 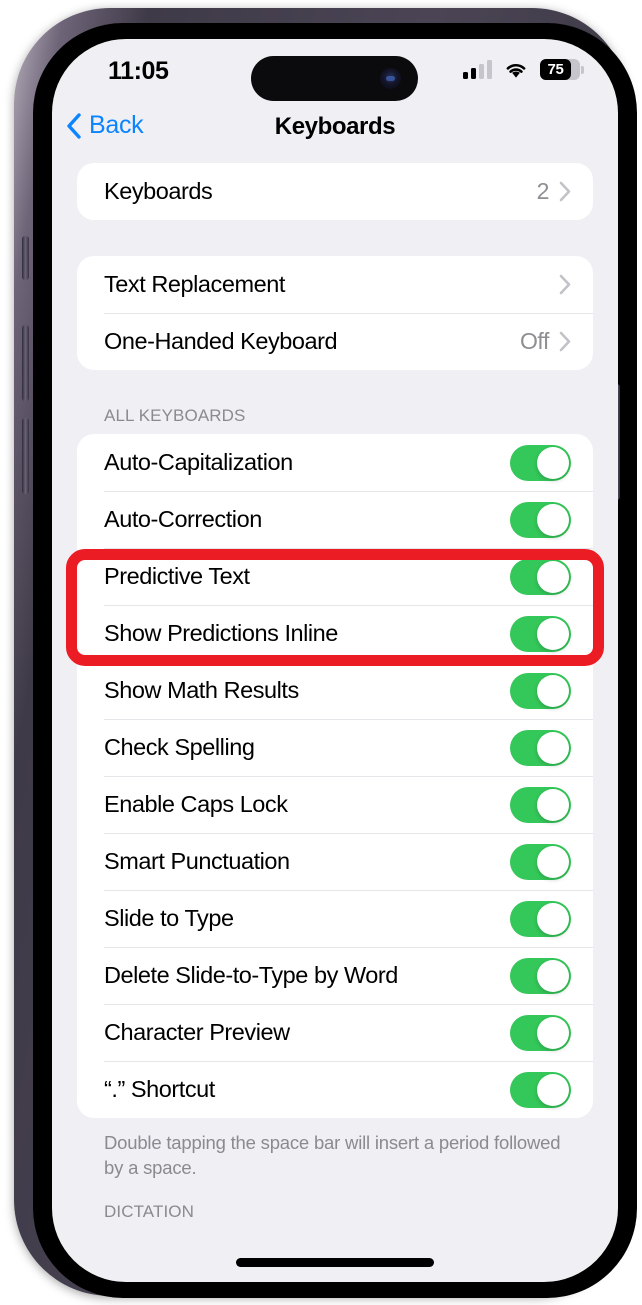 I want to click on toggle-show-predictions-inline, so click(x=540, y=633).